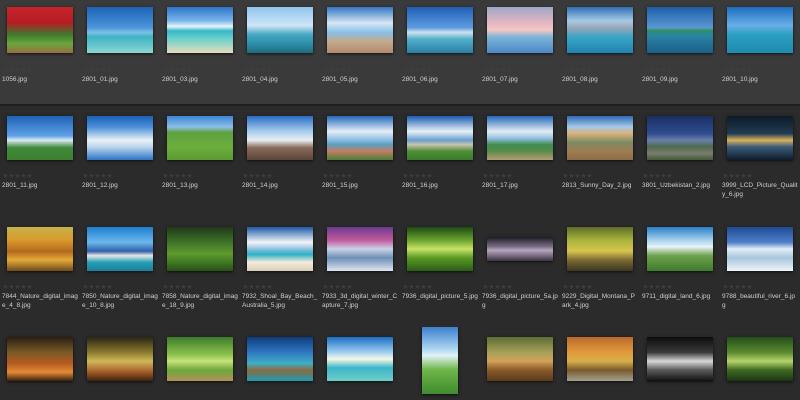 This screenshot has width=800, height=400. What do you see at coordinates (760, 161) in the screenshot?
I see `thumbnail-item: 3999_LCD_Picture_Quality_6.jpg` at bounding box center [760, 161].